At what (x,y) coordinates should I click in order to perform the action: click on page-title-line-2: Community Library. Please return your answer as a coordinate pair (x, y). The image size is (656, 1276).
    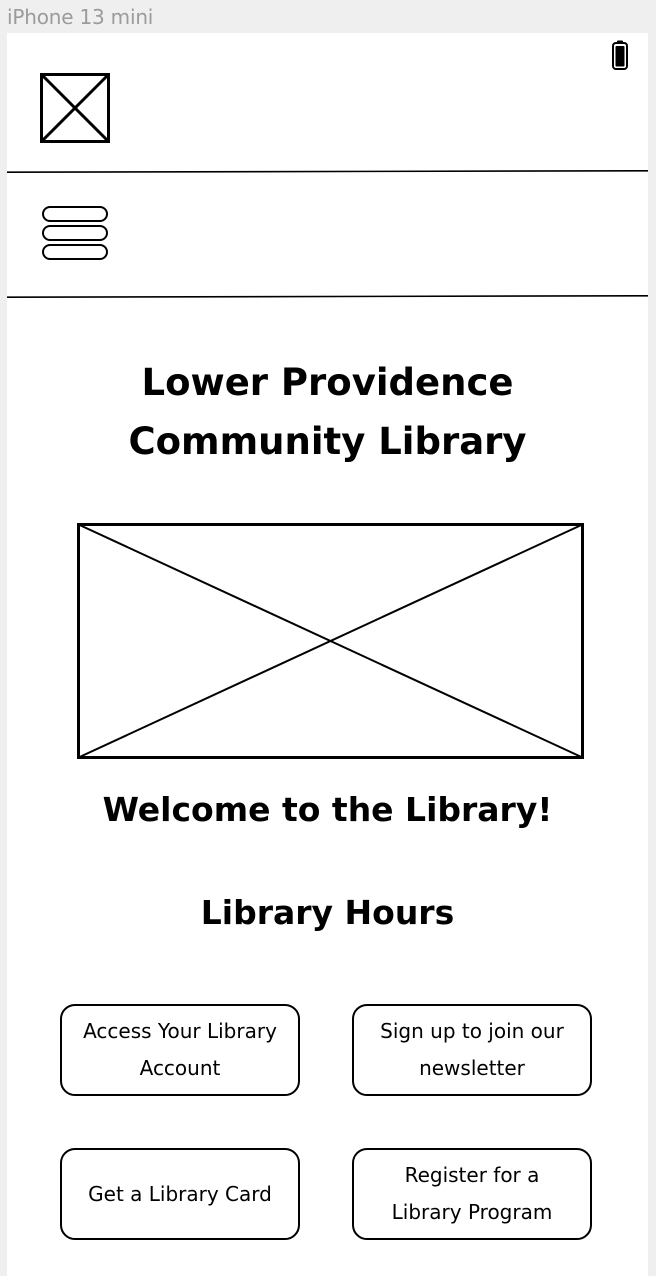
    Looking at the image, I should click on (327, 441).